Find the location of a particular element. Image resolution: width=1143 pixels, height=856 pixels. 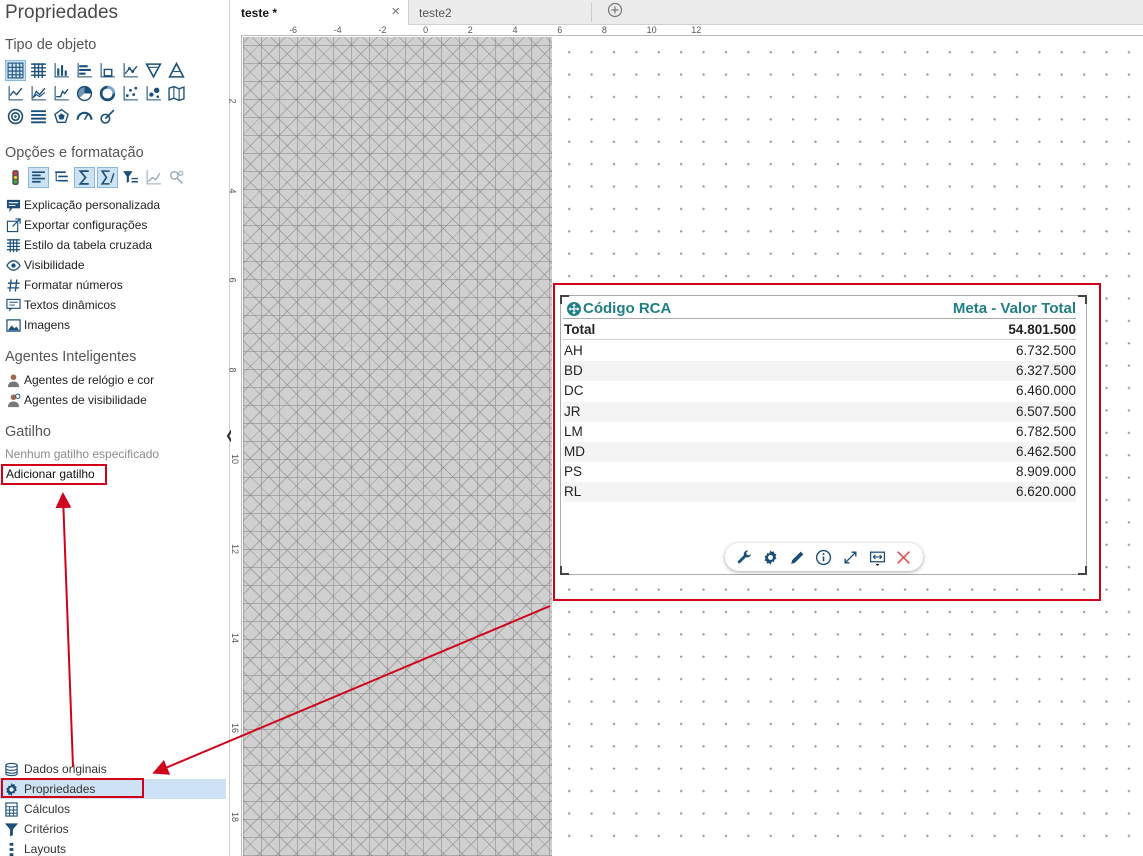

meta-value: 6.460.000 is located at coordinates (1045, 391).